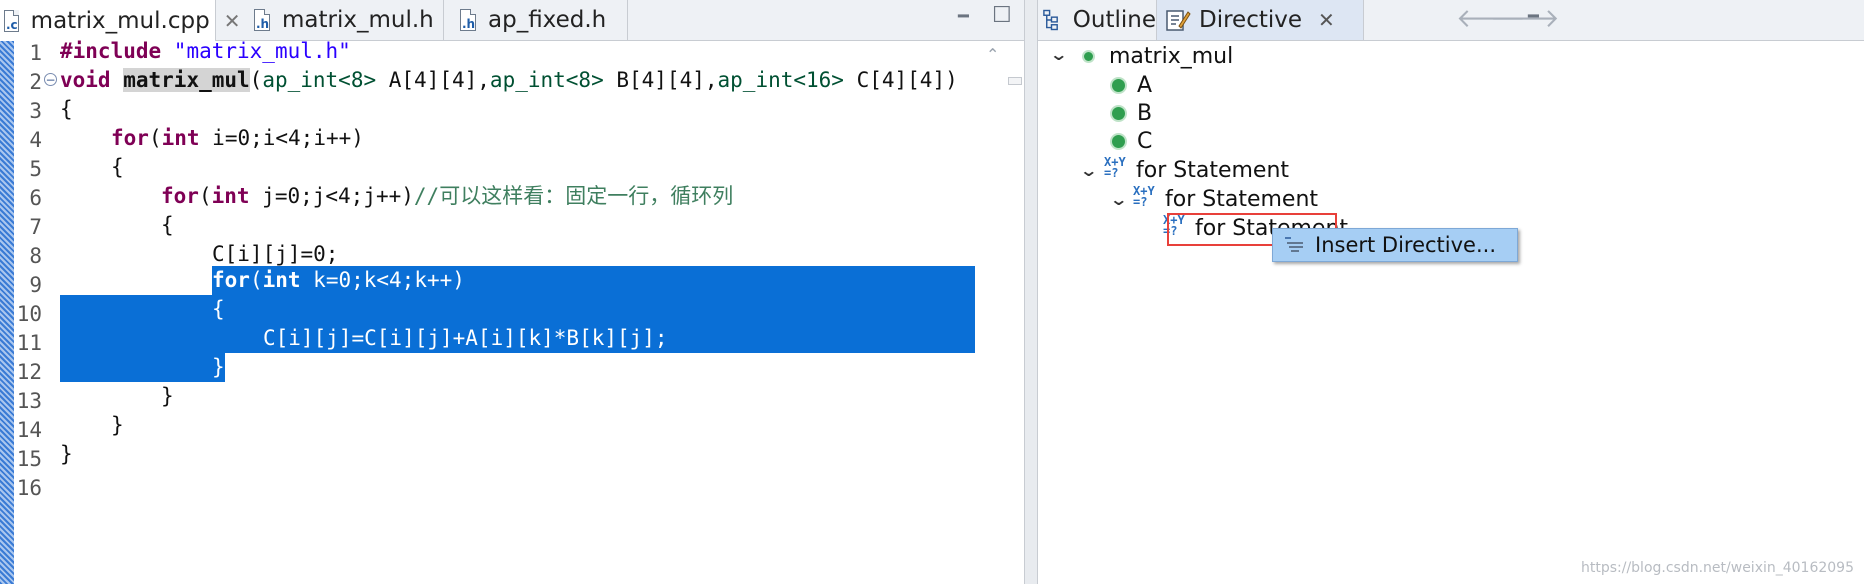  Describe the element at coordinates (7, 312) in the screenshot. I see `change-gutter` at that location.